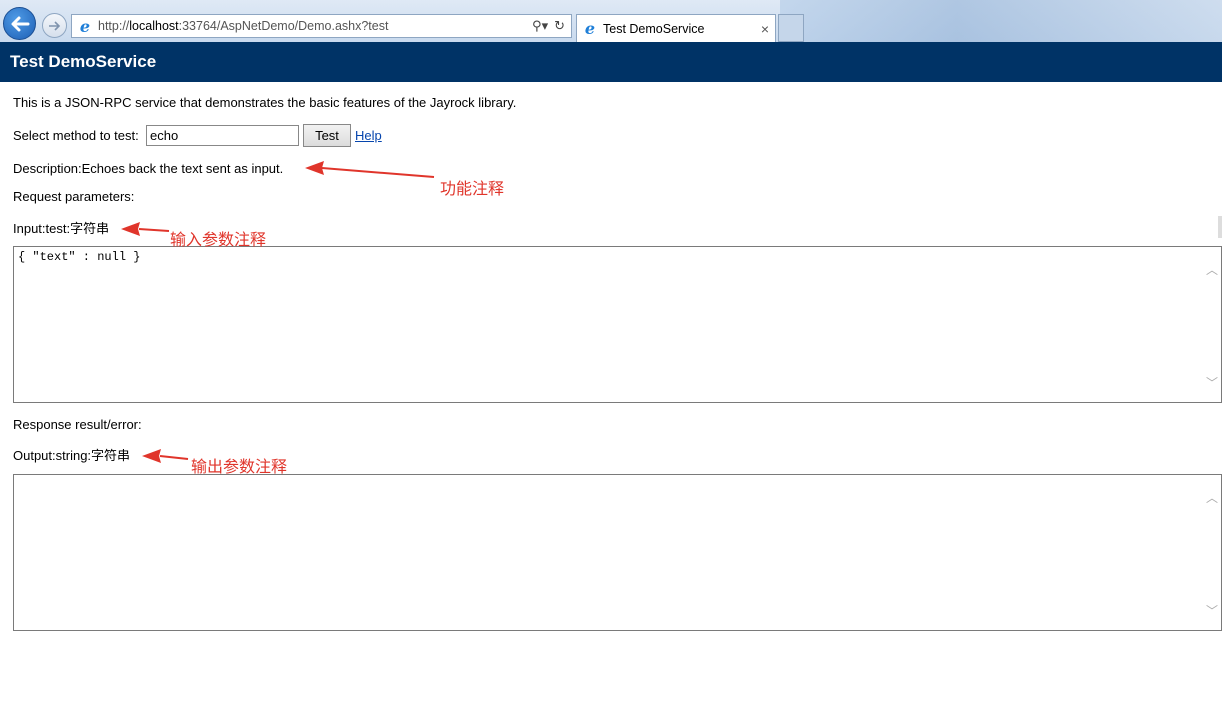 This screenshot has width=1222, height=719. I want to click on forward-button, so click(54, 25).